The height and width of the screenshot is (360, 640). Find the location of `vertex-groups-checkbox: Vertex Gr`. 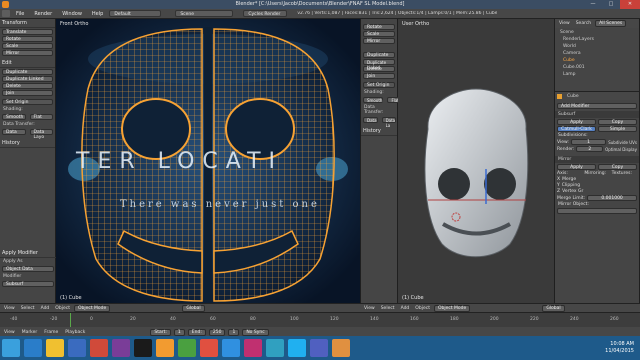

vertex-groups-checkbox: Vertex Gr is located at coordinates (572, 191).